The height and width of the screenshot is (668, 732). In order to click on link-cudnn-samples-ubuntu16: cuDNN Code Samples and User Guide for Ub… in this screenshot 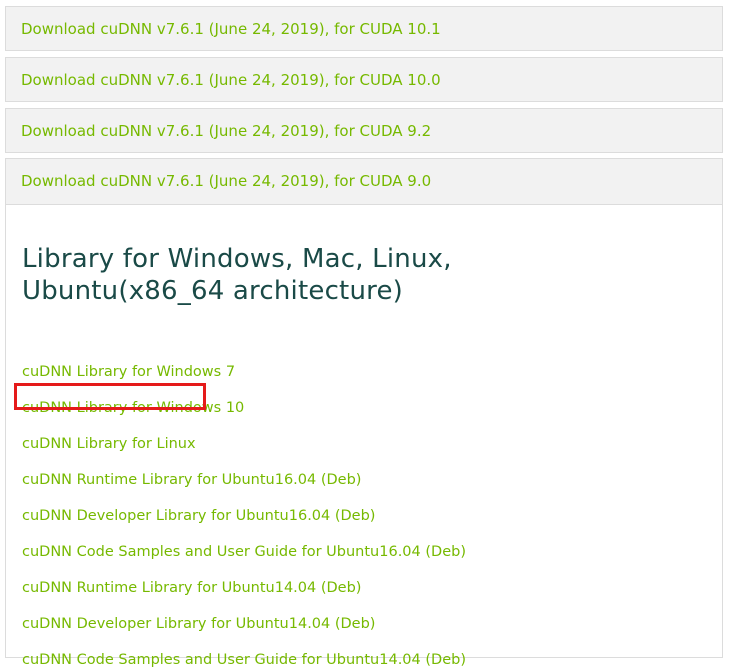, I will do `click(244, 552)`.